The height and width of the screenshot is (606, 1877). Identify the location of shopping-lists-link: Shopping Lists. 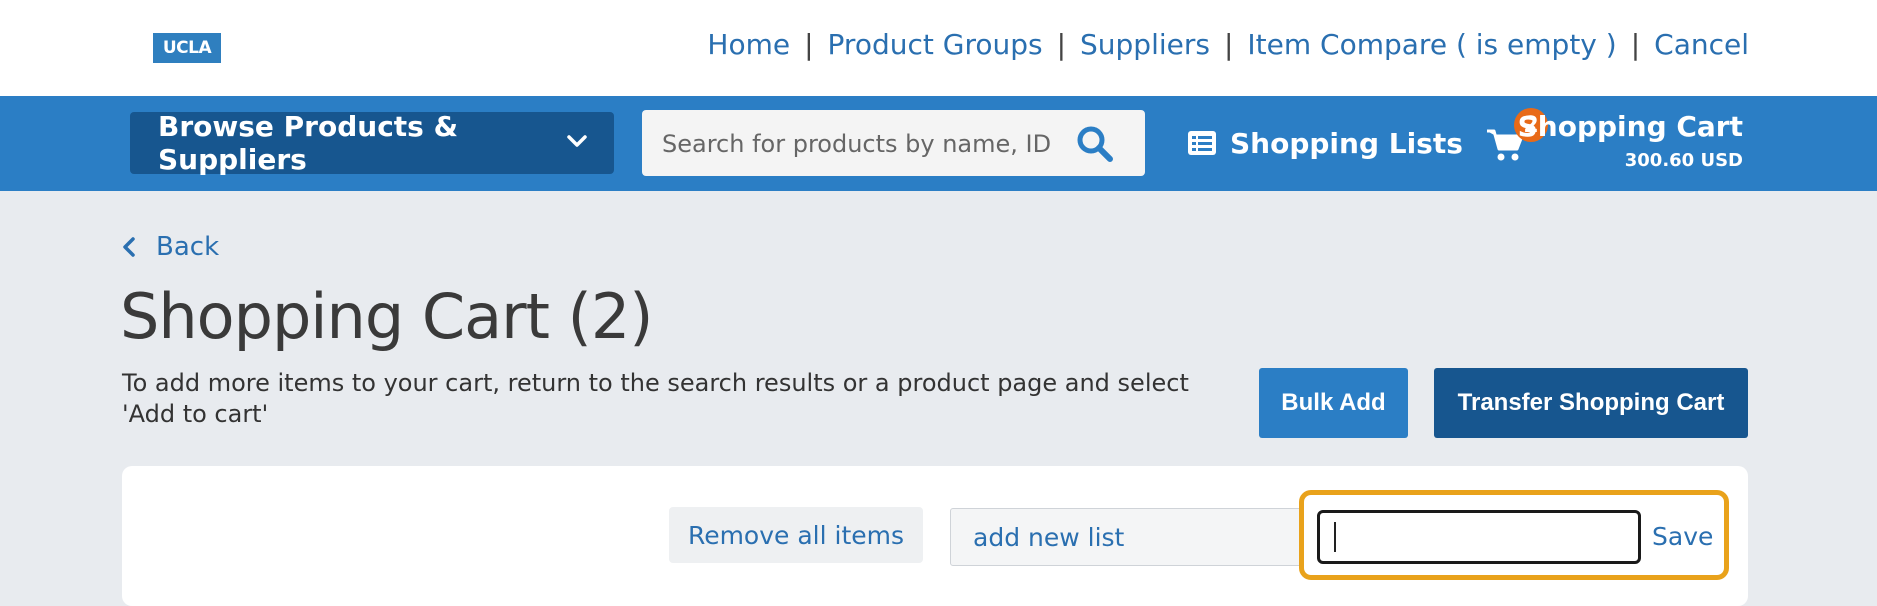
(1325, 143).